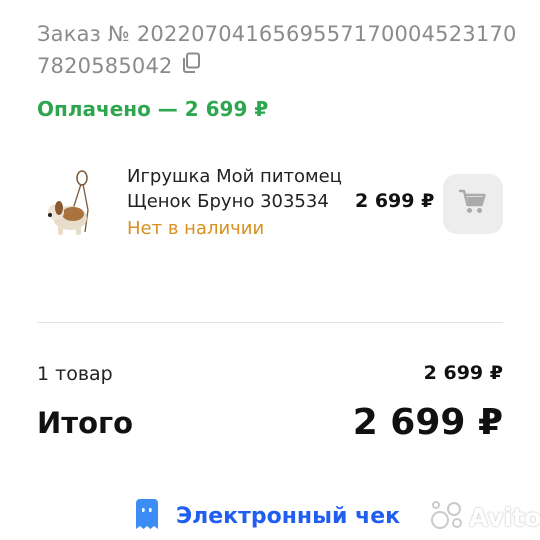 Image resolution: width=540 pixels, height=540 pixels. I want to click on cart-icon, so click(473, 204).